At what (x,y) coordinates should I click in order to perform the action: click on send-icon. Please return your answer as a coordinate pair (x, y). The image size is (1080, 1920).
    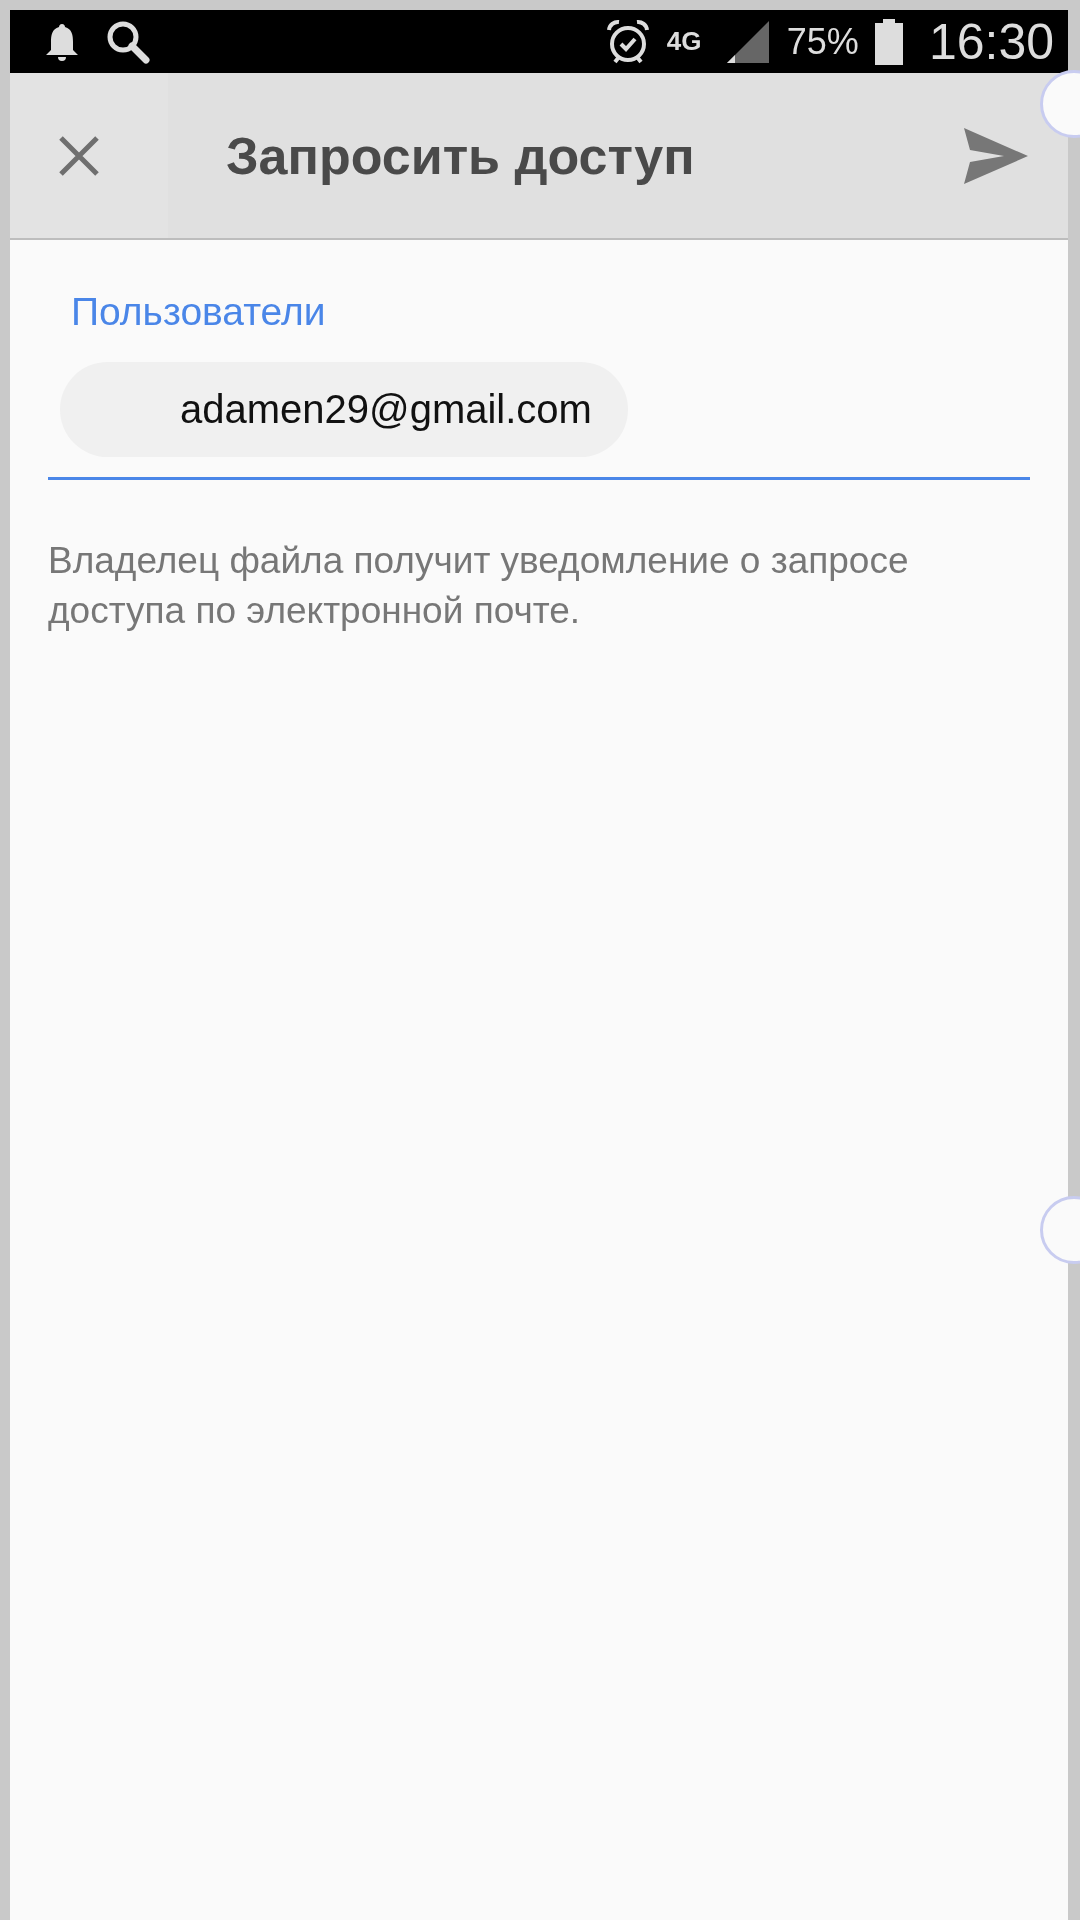
    Looking at the image, I should click on (996, 155).